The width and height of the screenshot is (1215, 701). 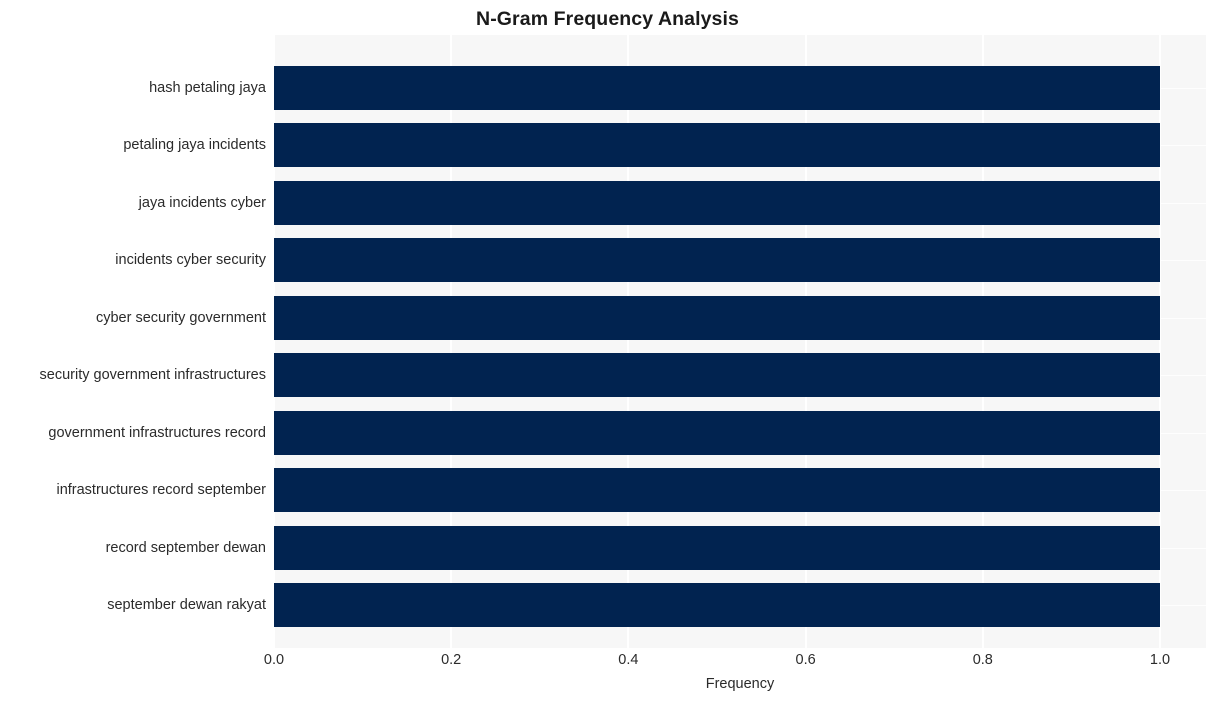 What do you see at coordinates (190, 260) in the screenshot?
I see `y-axis-tick-label: incidents cyber security` at bounding box center [190, 260].